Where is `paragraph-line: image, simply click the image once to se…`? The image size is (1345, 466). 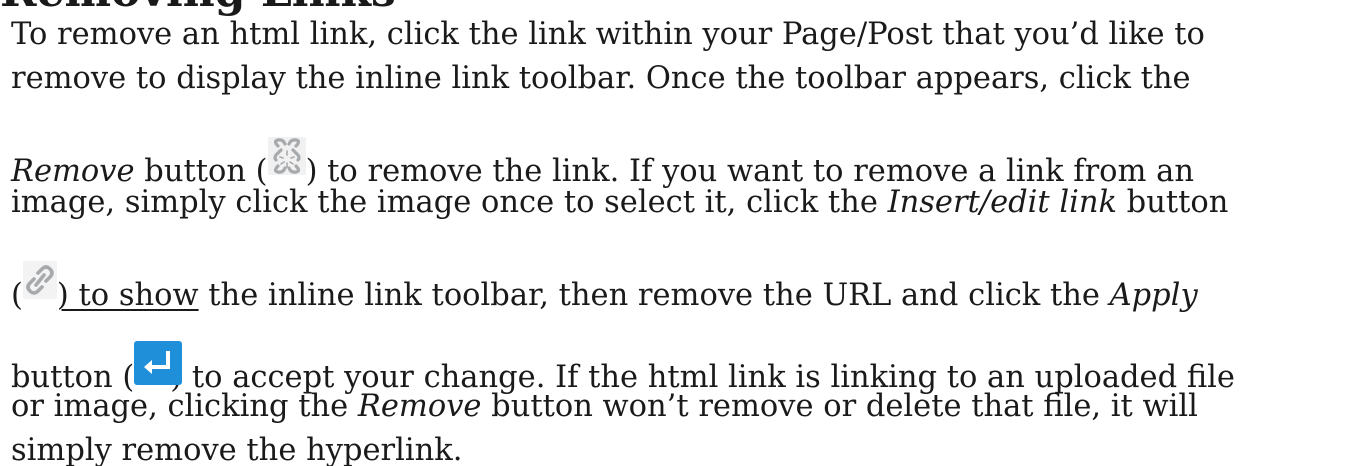
paragraph-line: image, simply click the image once to se… is located at coordinates (671, 203).